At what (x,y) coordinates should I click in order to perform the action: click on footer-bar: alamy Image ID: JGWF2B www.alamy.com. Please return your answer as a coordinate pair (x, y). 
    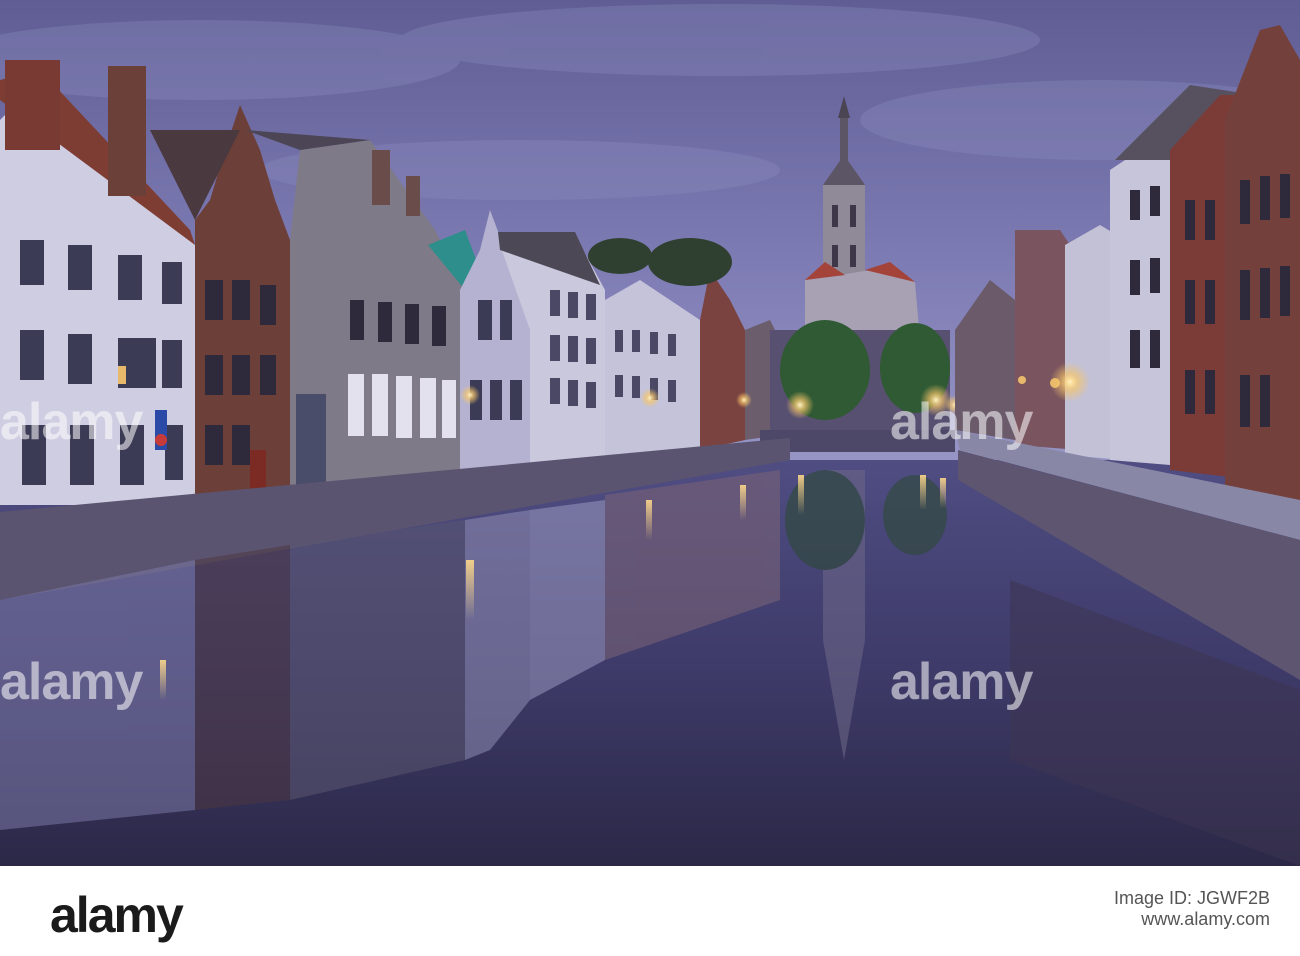
    Looking at the image, I should click on (650, 911).